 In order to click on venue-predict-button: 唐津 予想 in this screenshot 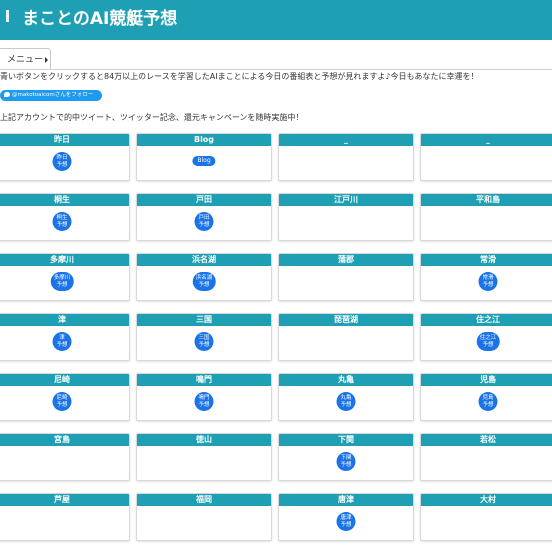, I will do `click(346, 521)`.